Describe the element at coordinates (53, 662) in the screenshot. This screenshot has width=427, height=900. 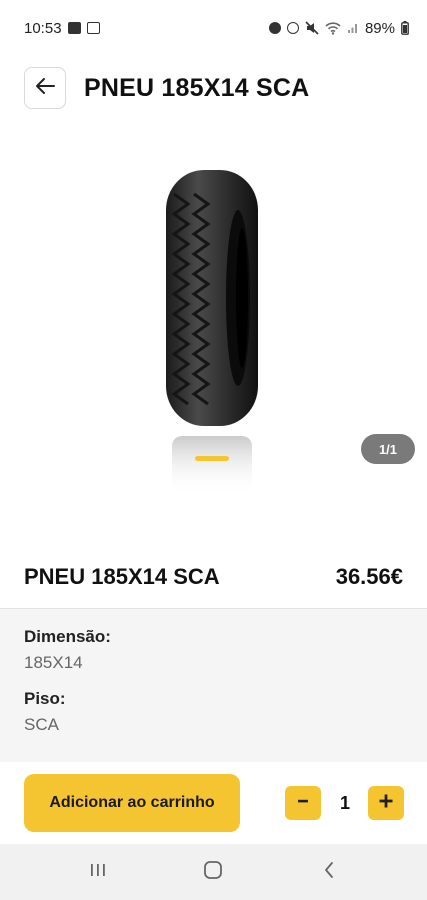
I see `spec-value: 185X14` at that location.